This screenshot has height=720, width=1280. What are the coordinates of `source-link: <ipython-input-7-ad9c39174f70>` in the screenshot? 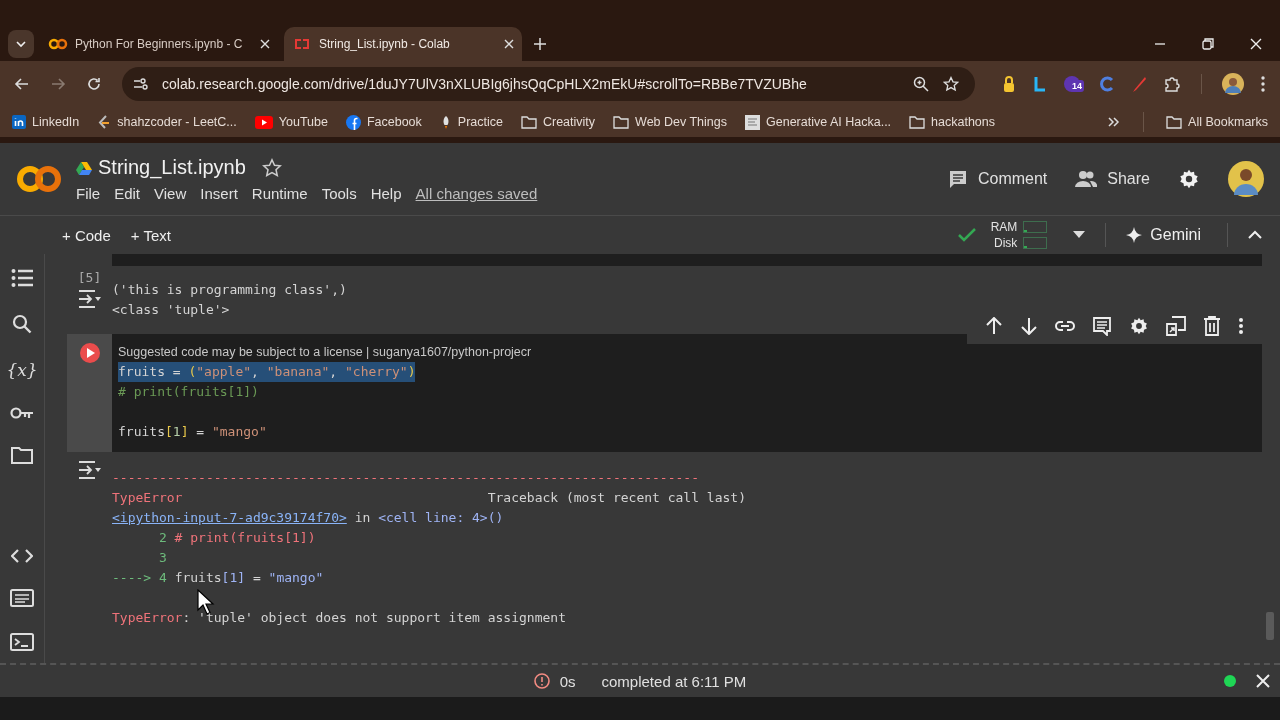 It's located at (229, 518).